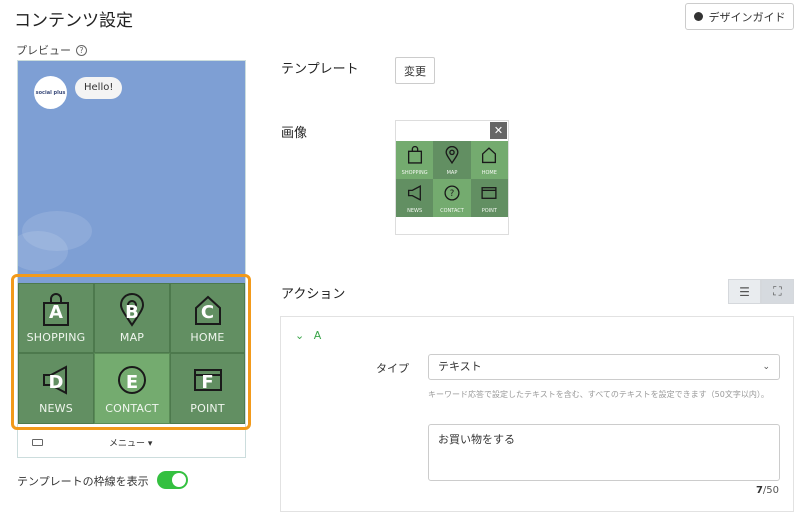 Image resolution: width=800 pixels, height=517 pixels. I want to click on design-guide-button: デザインガイド, so click(739, 16).